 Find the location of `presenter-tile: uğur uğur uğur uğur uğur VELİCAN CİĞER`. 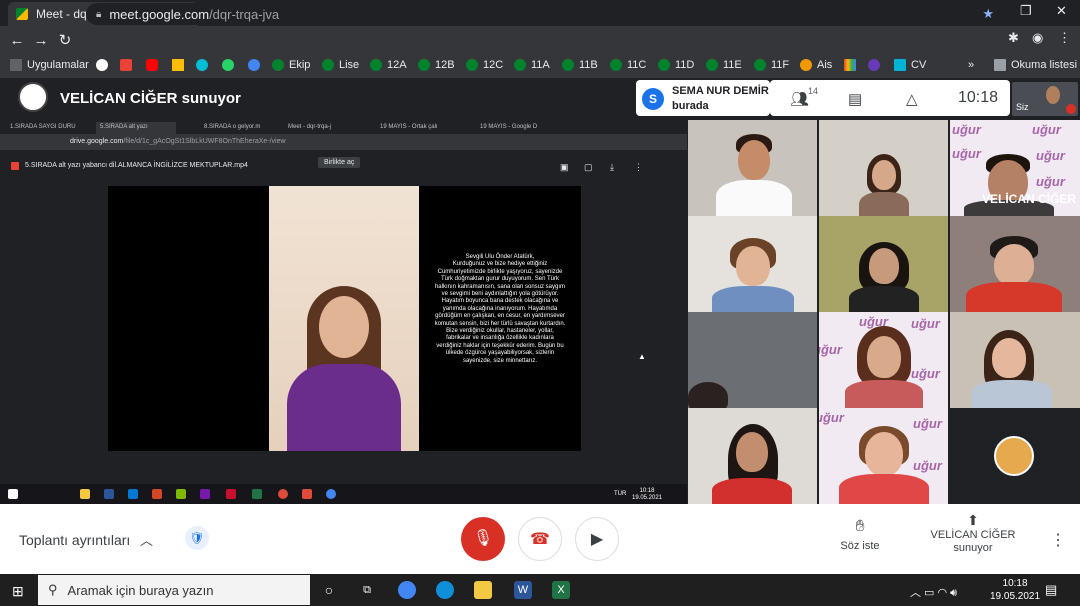

presenter-tile: uğur uğur uğur uğur uğur VELİCAN CİĞER is located at coordinates (1015, 168).